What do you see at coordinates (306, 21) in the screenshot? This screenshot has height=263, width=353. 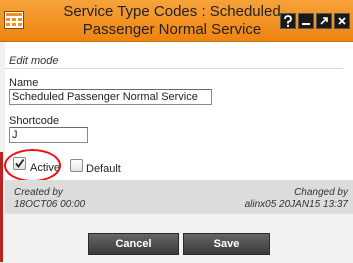 I see `minimize-icon` at bounding box center [306, 21].